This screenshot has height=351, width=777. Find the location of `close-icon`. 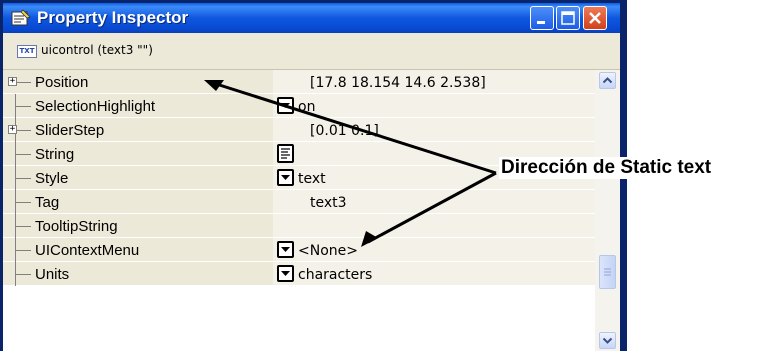

close-icon is located at coordinates (595, 18).